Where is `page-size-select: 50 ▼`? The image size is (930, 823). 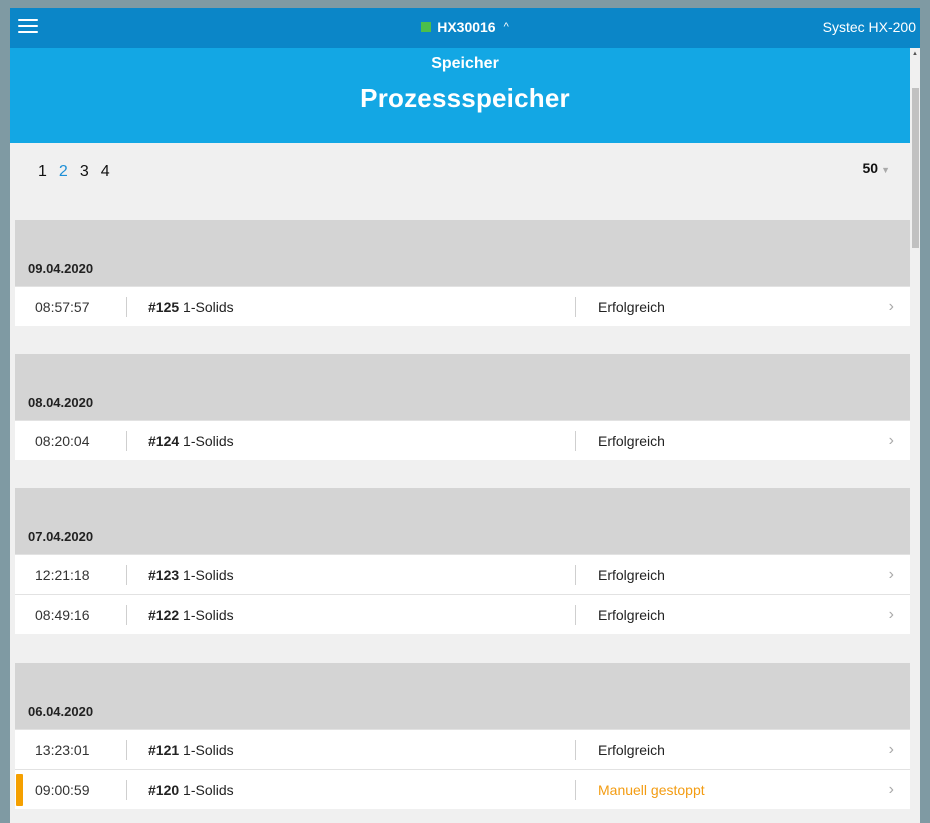
page-size-select: 50 ▼ is located at coordinates (877, 168).